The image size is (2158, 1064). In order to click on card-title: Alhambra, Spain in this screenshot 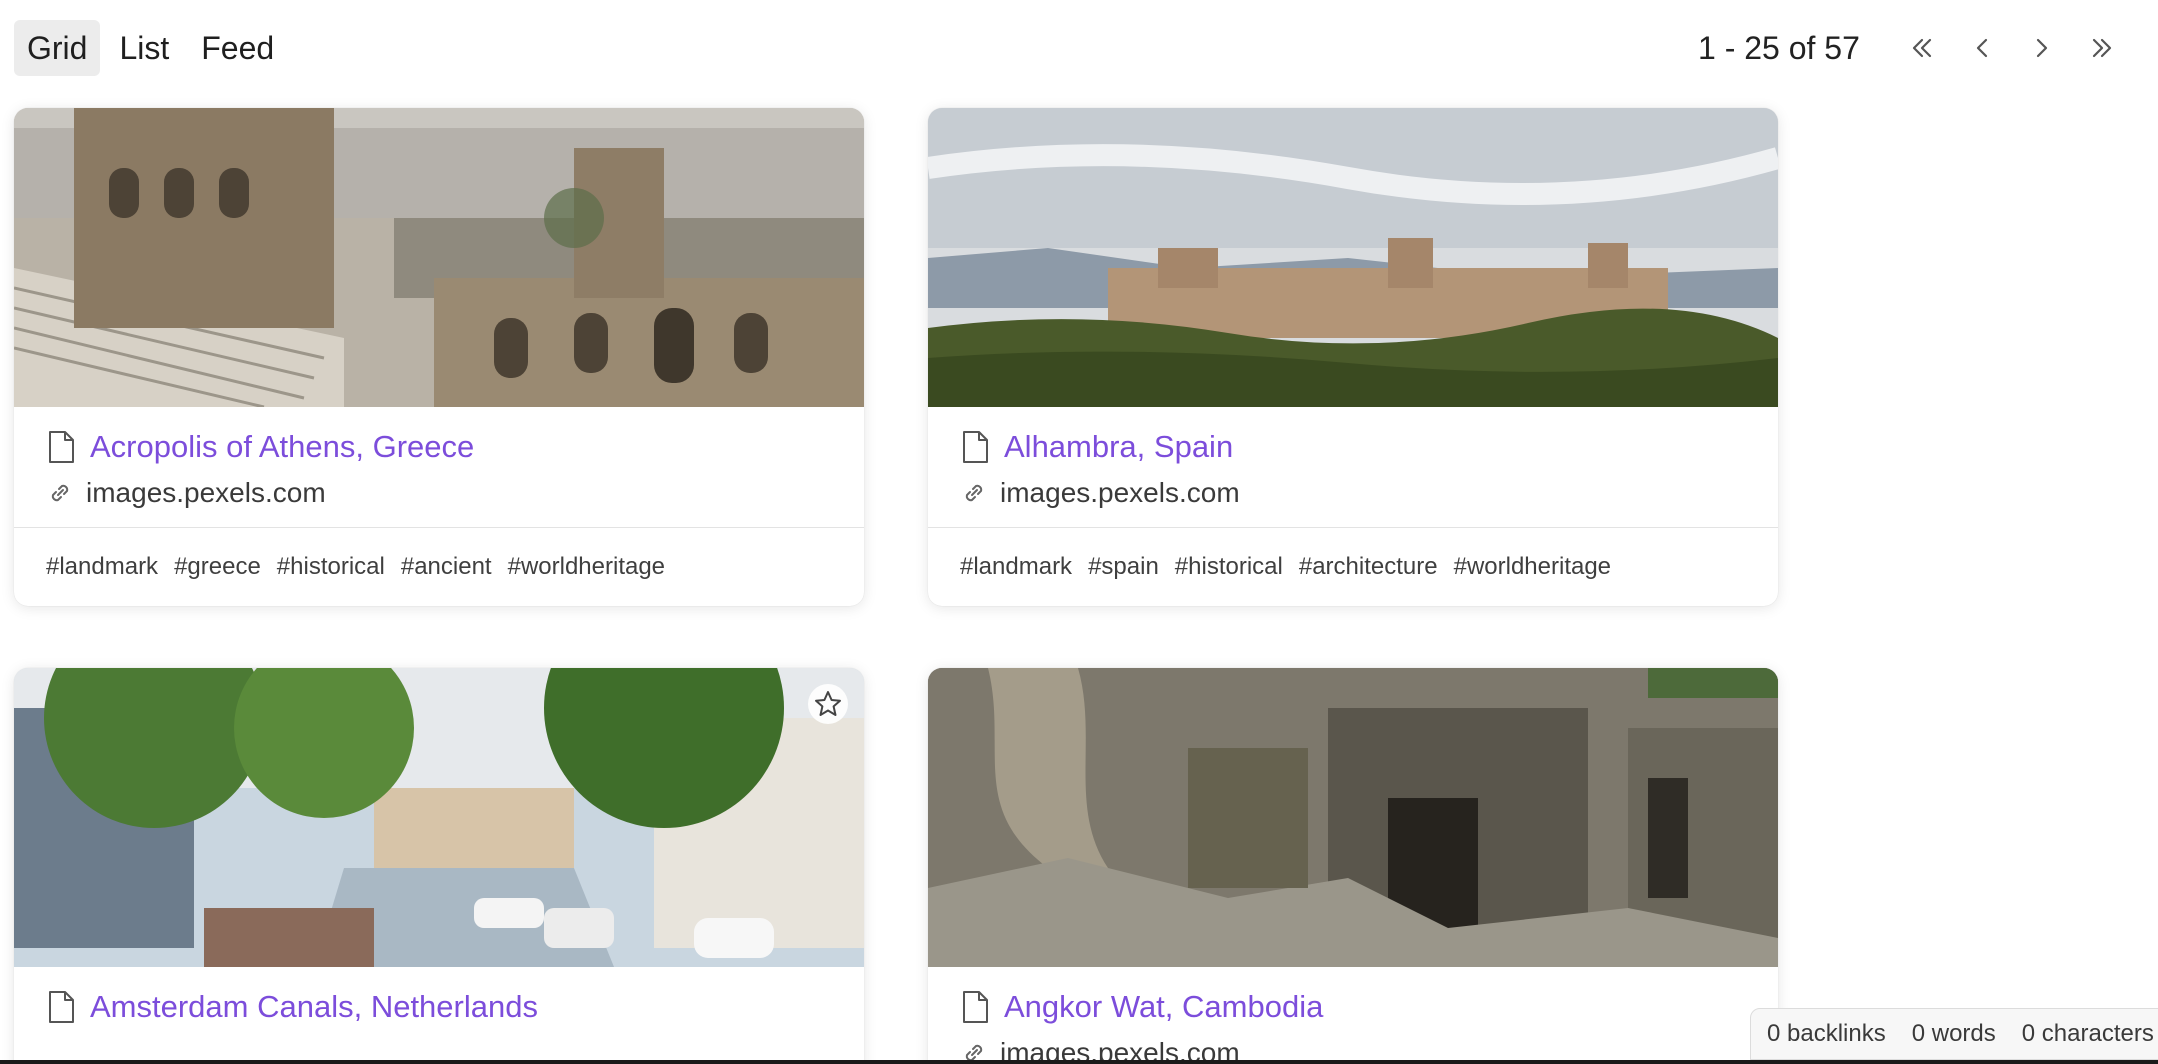, I will do `click(1118, 447)`.